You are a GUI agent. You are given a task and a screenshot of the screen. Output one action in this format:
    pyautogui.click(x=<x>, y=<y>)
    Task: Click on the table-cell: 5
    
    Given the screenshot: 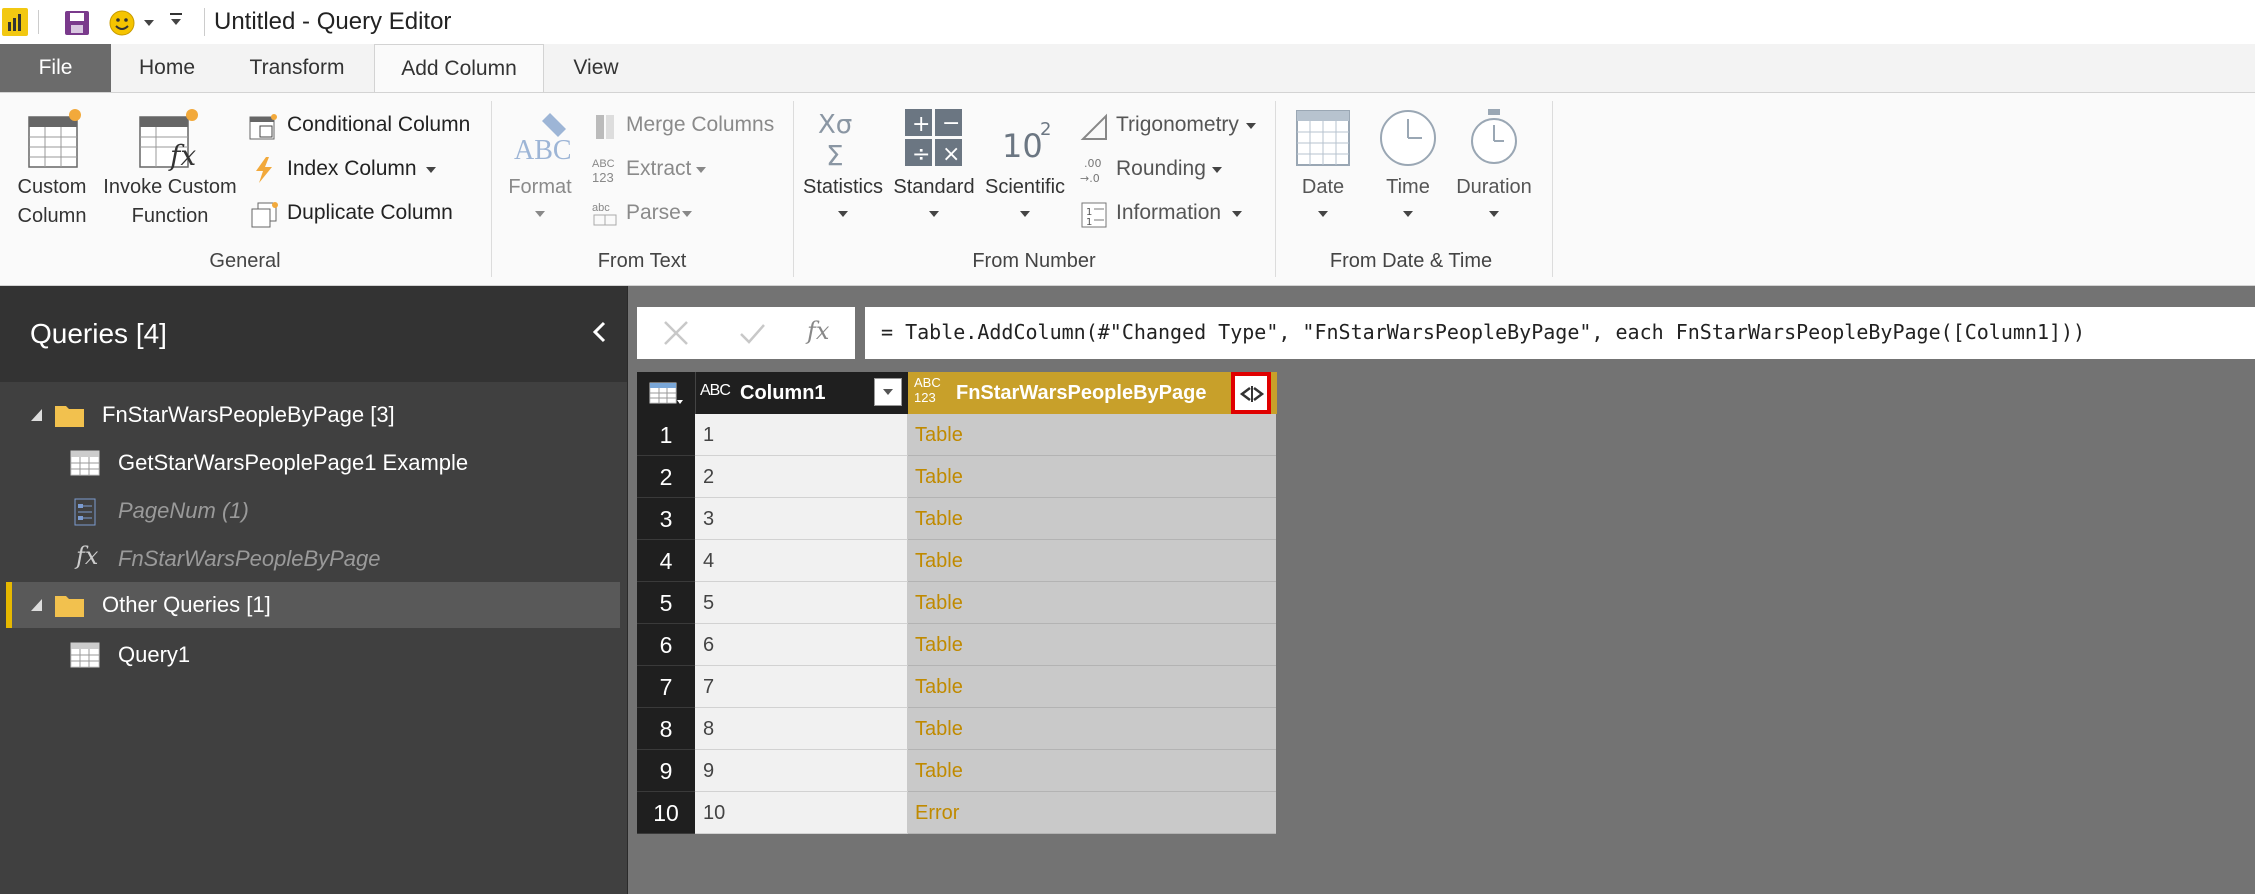 What is the action you would take?
    pyautogui.click(x=801, y=603)
    